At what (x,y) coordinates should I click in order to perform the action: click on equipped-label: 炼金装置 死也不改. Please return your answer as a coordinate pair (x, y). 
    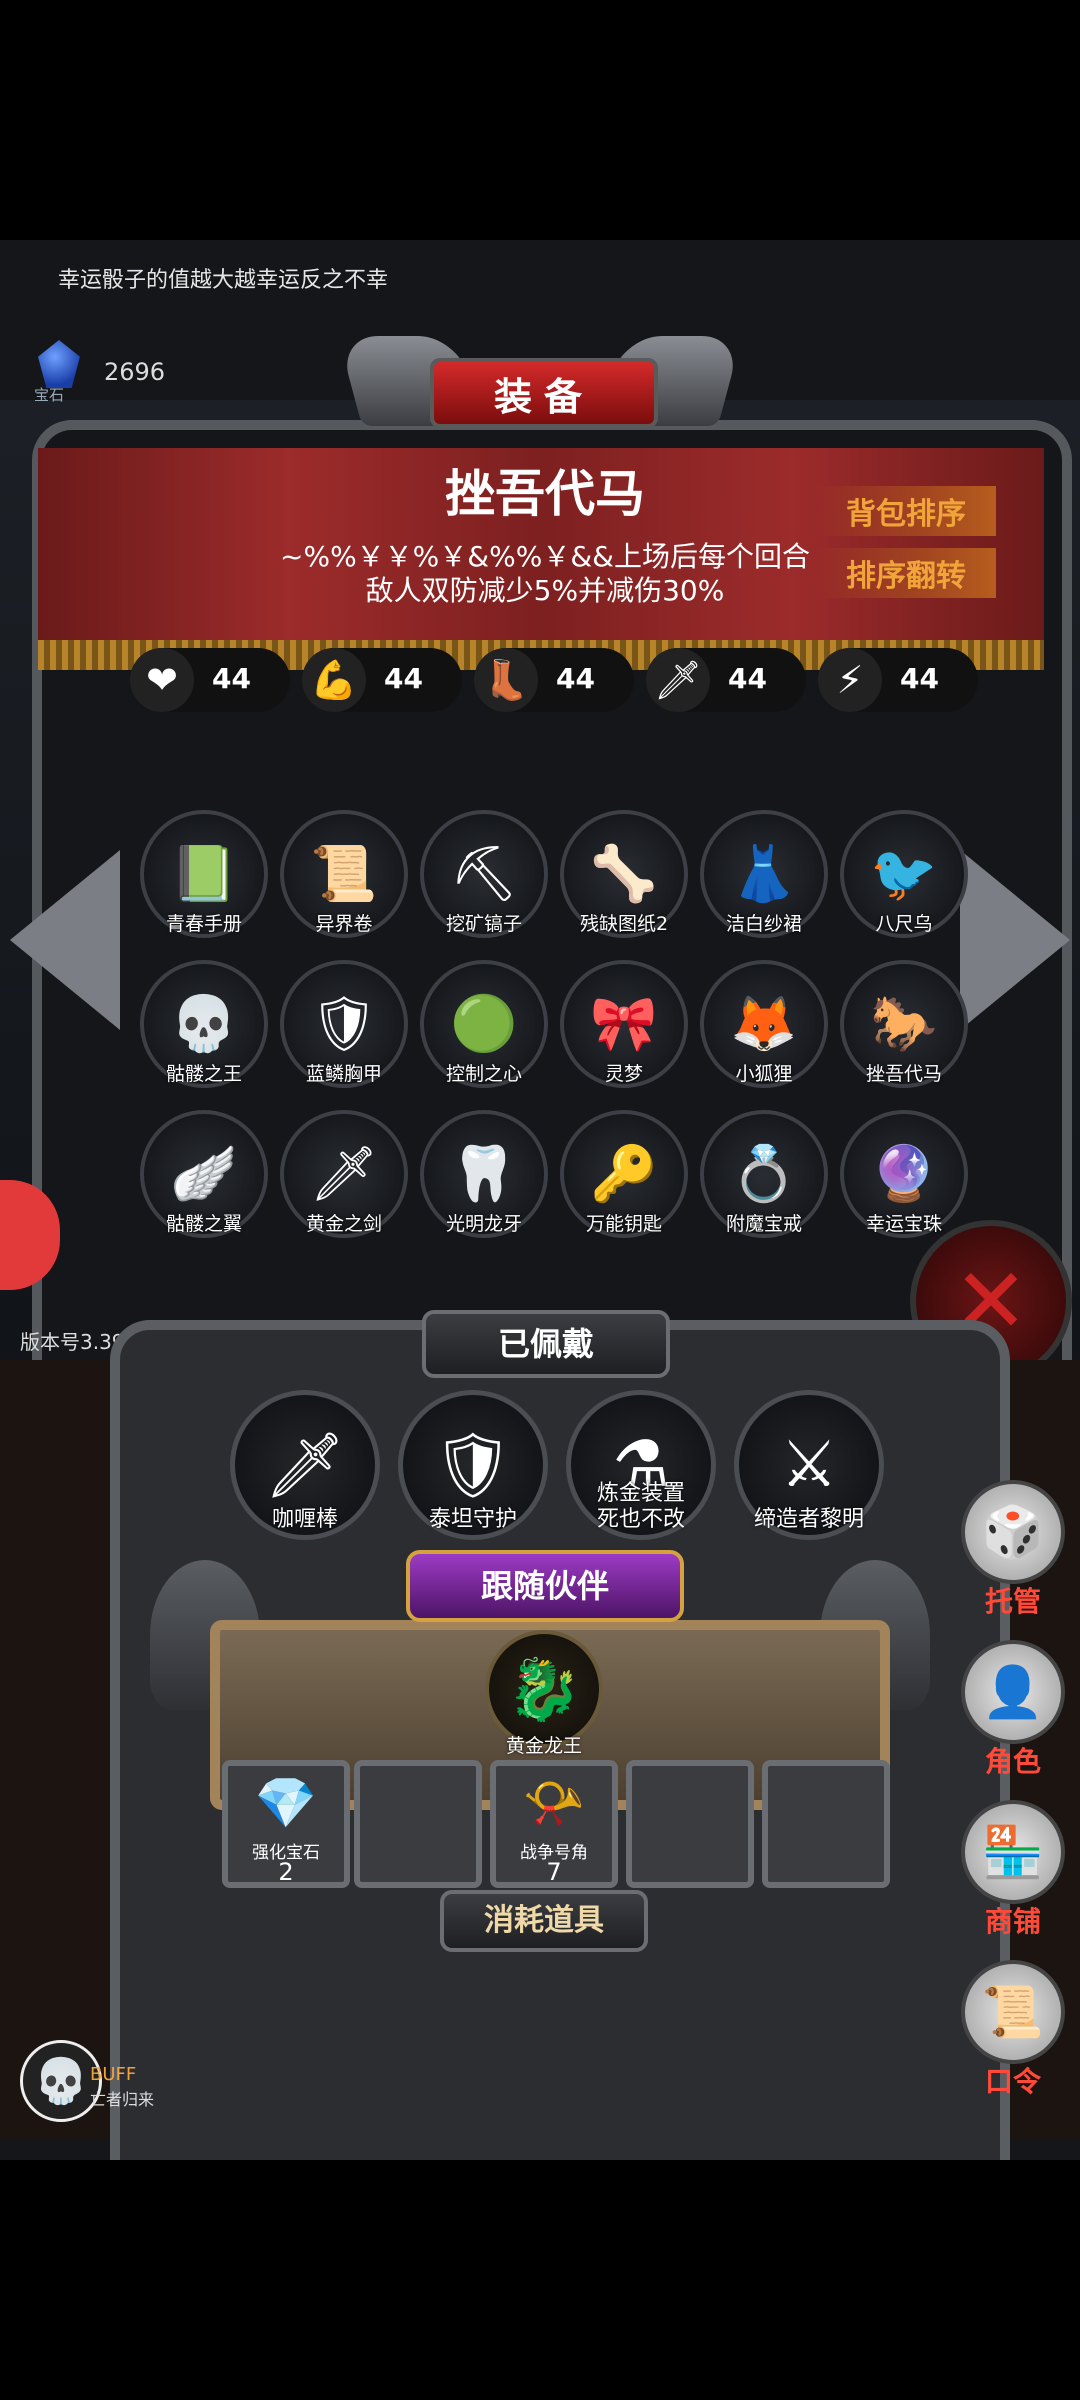
    Looking at the image, I should click on (640, 1506).